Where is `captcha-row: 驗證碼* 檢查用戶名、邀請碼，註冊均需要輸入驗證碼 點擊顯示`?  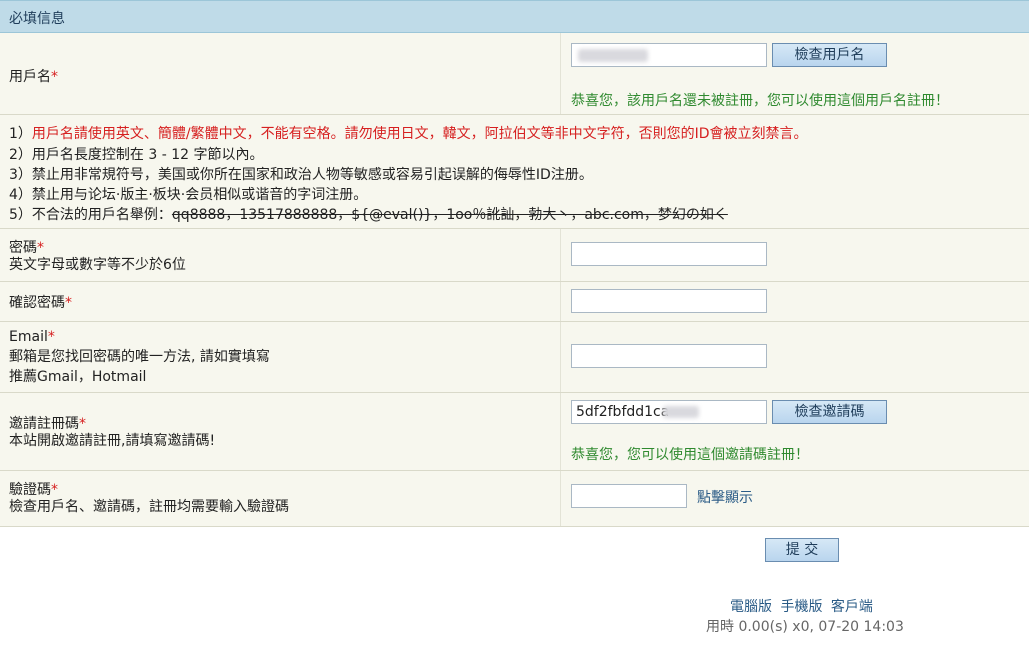 captcha-row: 驗證碼* 檢查用戶名、邀請碼，註冊均需要輸入驗證碼 點擊顯示 is located at coordinates (514, 499).